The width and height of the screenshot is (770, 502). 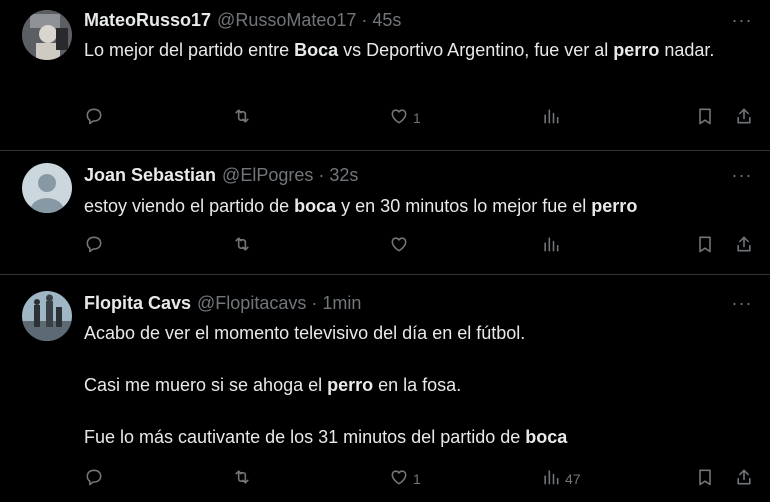 I want to click on display-name: Joan Sebastian, so click(x=150, y=175).